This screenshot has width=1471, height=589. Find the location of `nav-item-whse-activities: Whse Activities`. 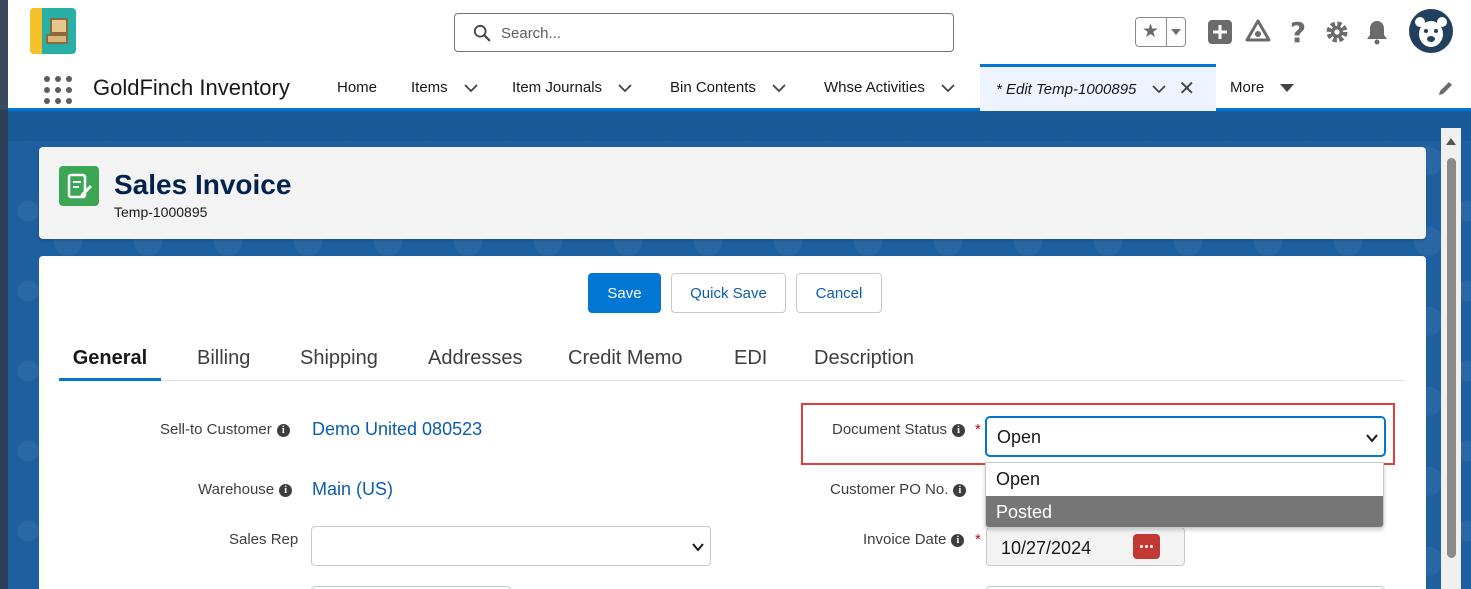

nav-item-whse-activities: Whse Activities is located at coordinates (889, 87).